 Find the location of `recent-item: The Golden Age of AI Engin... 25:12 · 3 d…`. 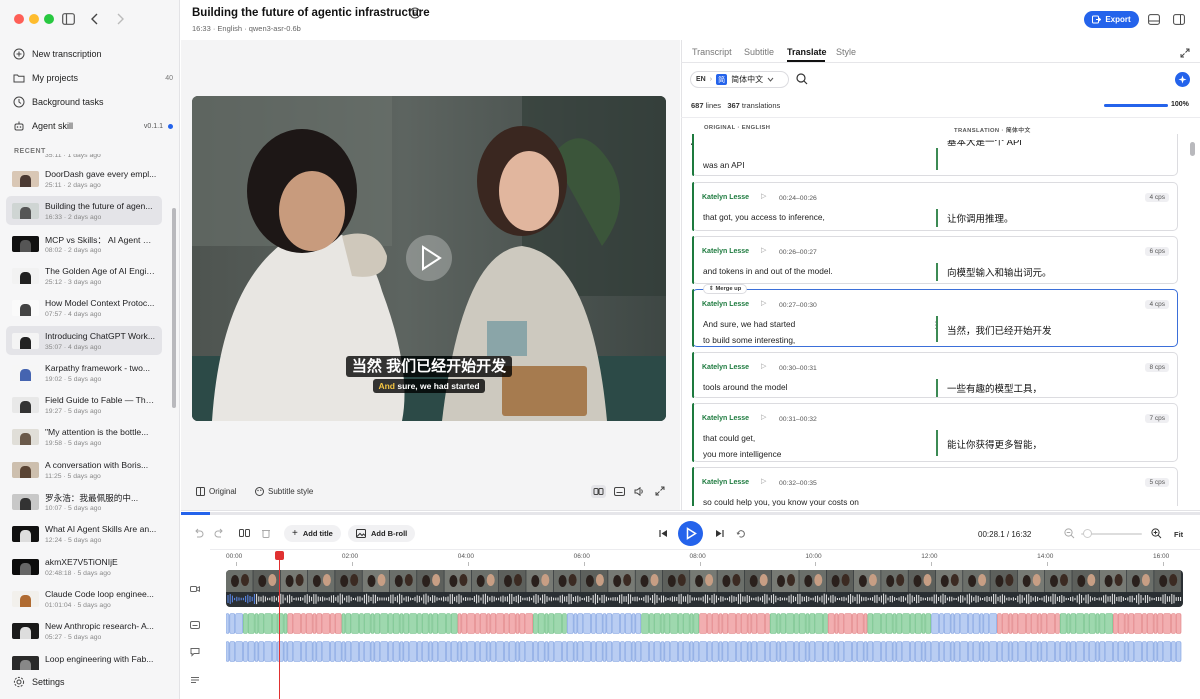

recent-item: The Golden Age of AI Engin... 25:12 · 3 d… is located at coordinates (84, 275).